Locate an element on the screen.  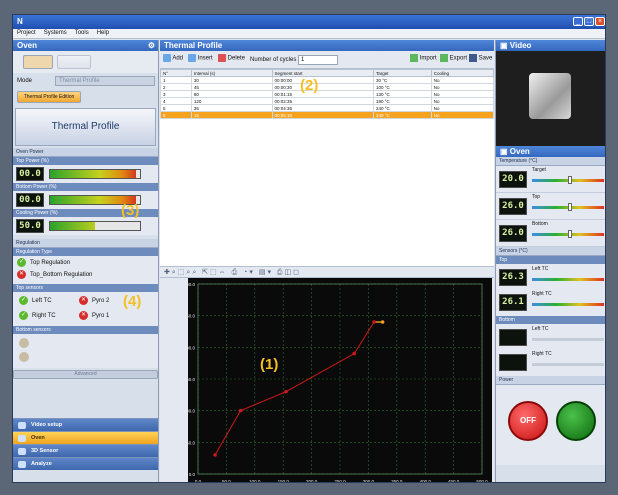
add-button: Add is located at coordinates (174, 60).